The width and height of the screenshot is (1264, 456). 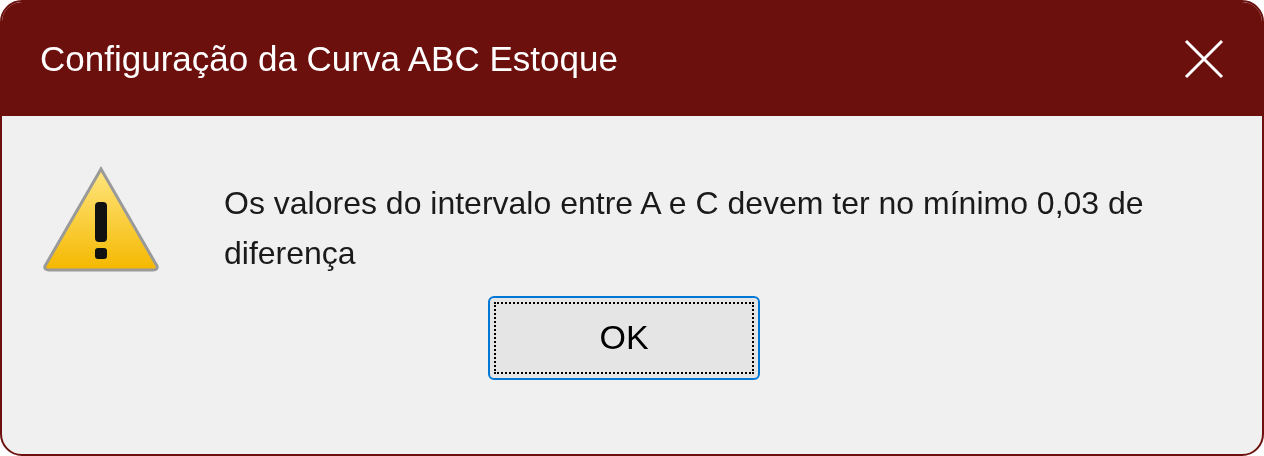 I want to click on window-title: Configuração da Curva ABC Estoque, so click(x=329, y=58).